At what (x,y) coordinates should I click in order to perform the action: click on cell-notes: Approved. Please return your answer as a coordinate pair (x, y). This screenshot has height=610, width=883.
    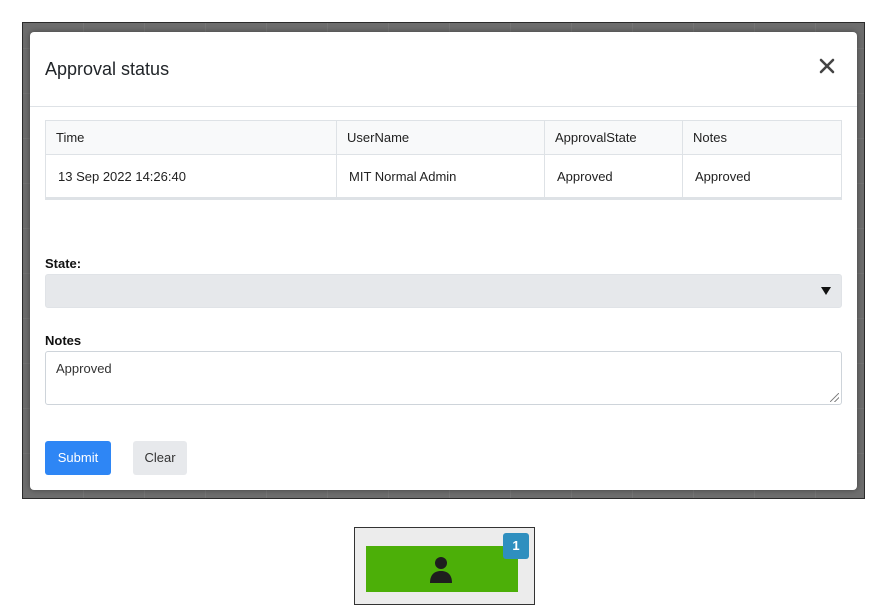
    Looking at the image, I should click on (762, 176).